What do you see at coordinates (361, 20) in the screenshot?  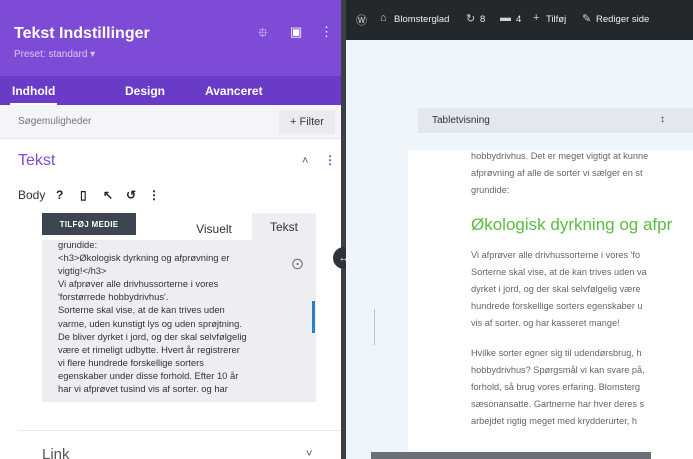 I see `wordpress-icon: Ⓦ` at bounding box center [361, 20].